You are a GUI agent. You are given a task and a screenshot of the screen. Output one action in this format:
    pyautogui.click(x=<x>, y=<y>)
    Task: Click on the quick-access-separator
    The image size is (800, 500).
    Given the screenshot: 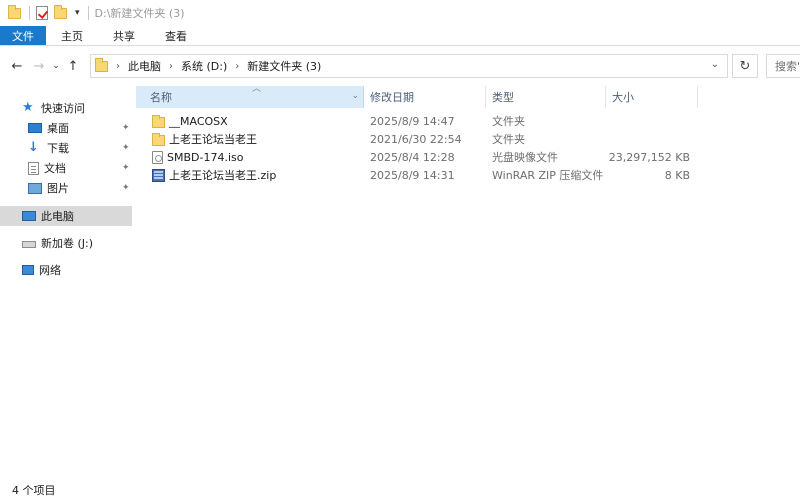 What is the action you would take?
    pyautogui.click(x=29, y=13)
    